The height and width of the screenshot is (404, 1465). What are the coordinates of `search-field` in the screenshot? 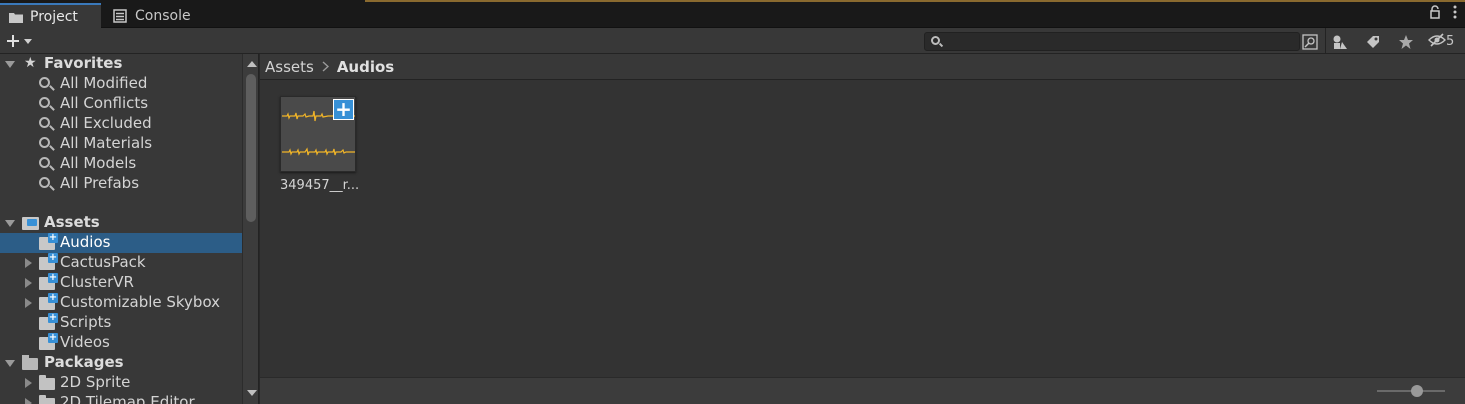 It's located at (1112, 41).